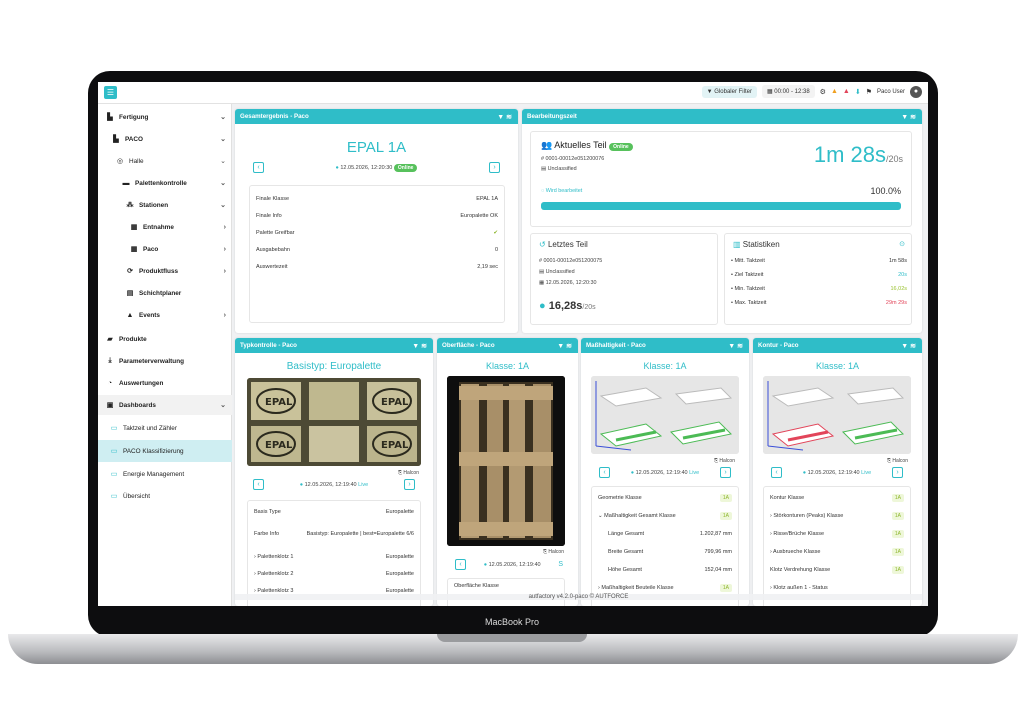 Image resolution: width=1024 pixels, height=709 pixels. What do you see at coordinates (589, 307) in the screenshot?
I see `time-target: /20s` at bounding box center [589, 307].